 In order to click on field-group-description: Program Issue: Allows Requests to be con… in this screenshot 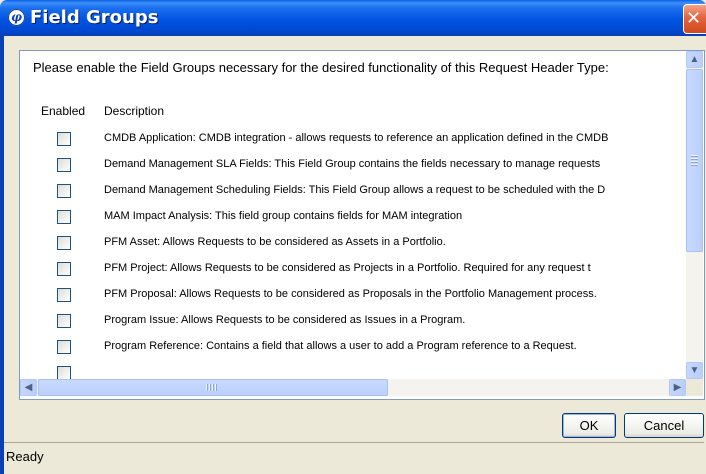, I will do `click(285, 320)`.